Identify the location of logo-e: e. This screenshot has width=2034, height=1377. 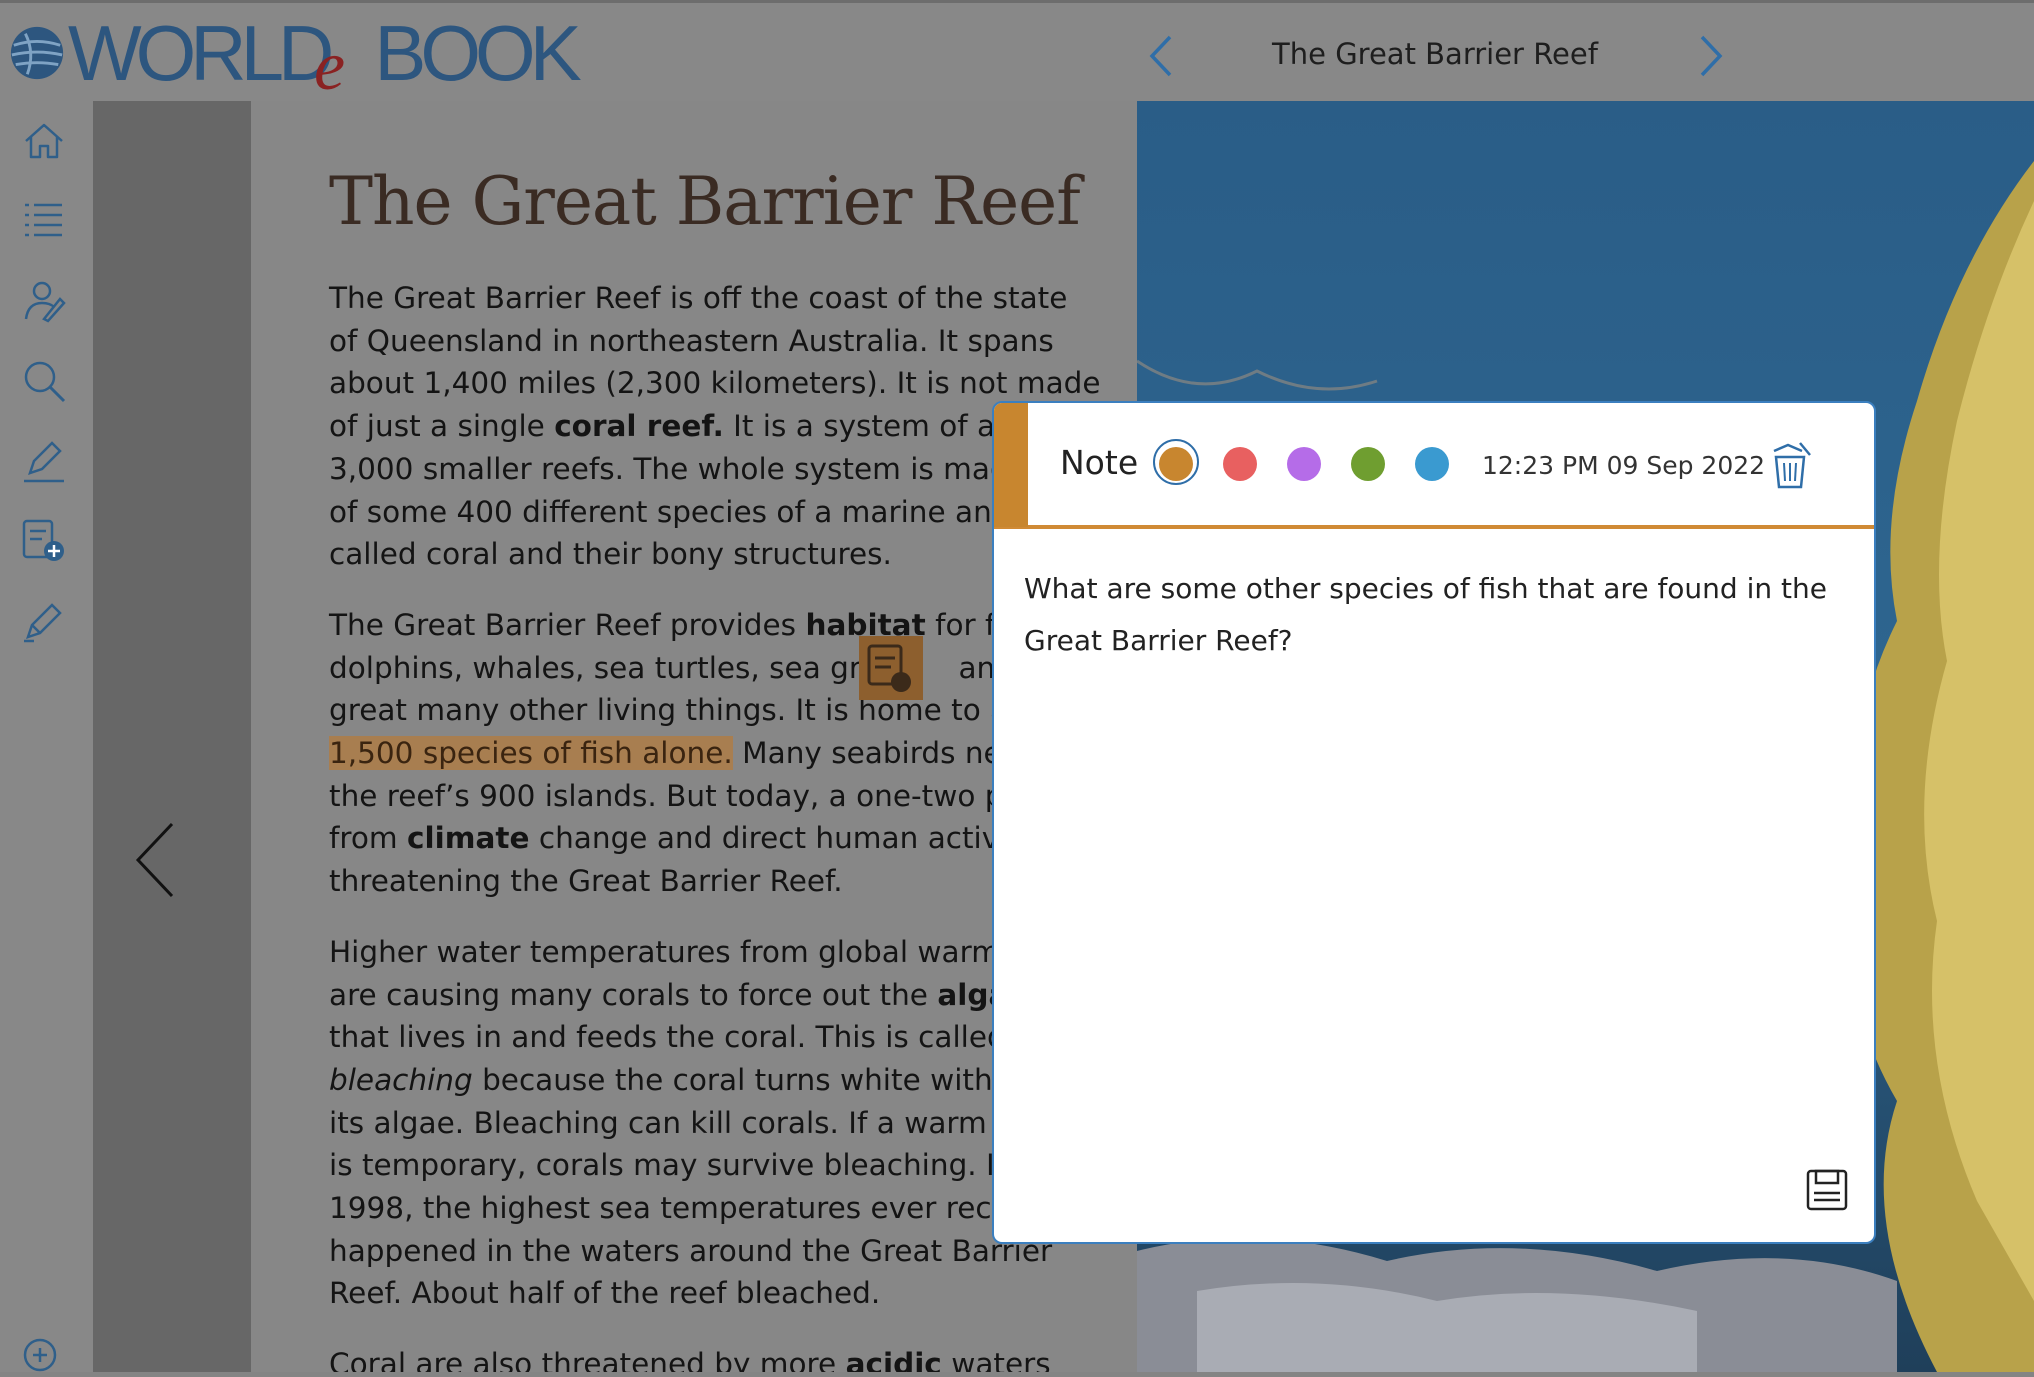
(329, 66).